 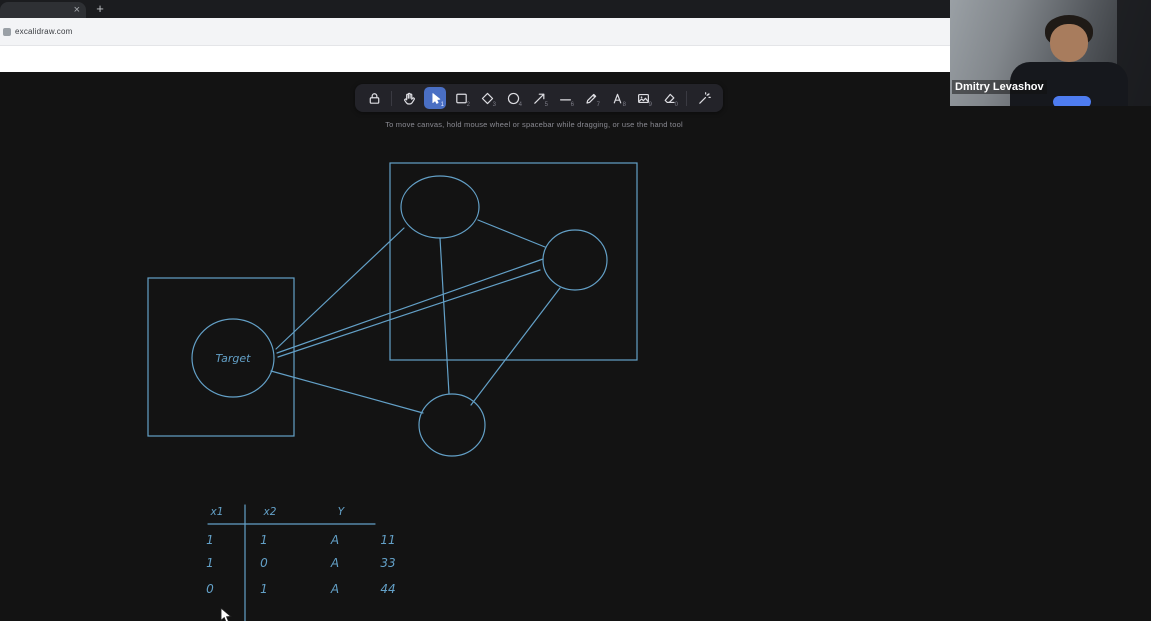 I want to click on site-favicon-icon, so click(x=7, y=31).